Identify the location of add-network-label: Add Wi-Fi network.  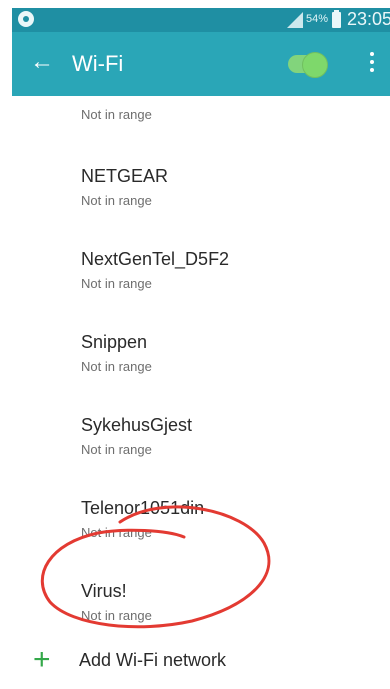
(153, 660).